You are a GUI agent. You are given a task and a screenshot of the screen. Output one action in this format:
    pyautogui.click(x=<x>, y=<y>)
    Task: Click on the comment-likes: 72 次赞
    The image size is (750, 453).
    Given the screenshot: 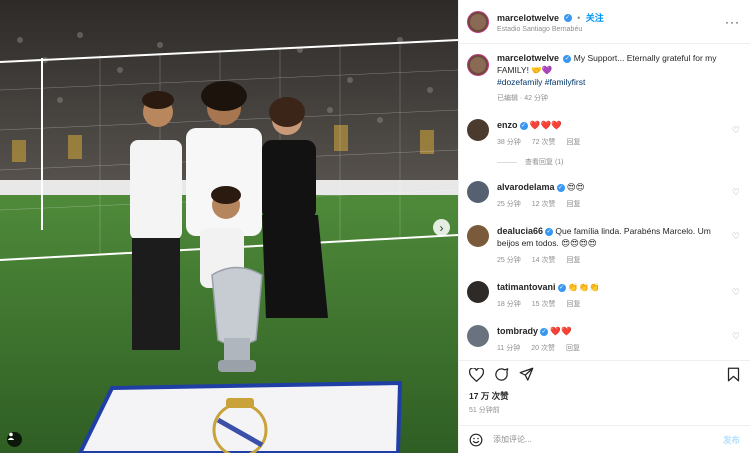 What is the action you would take?
    pyautogui.click(x=544, y=143)
    